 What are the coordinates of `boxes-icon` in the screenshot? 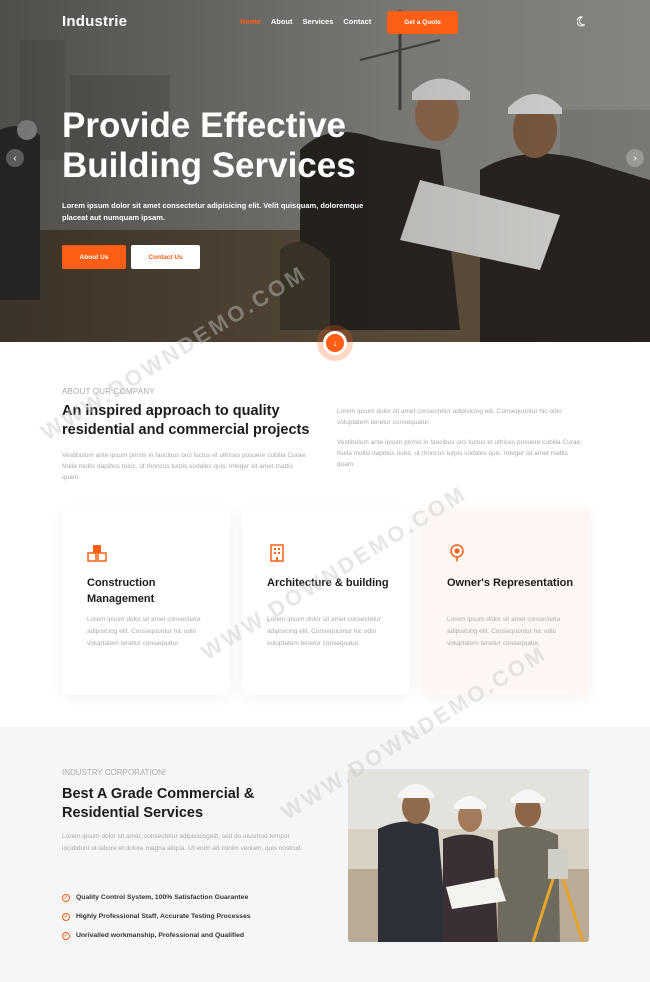 It's located at (97, 553).